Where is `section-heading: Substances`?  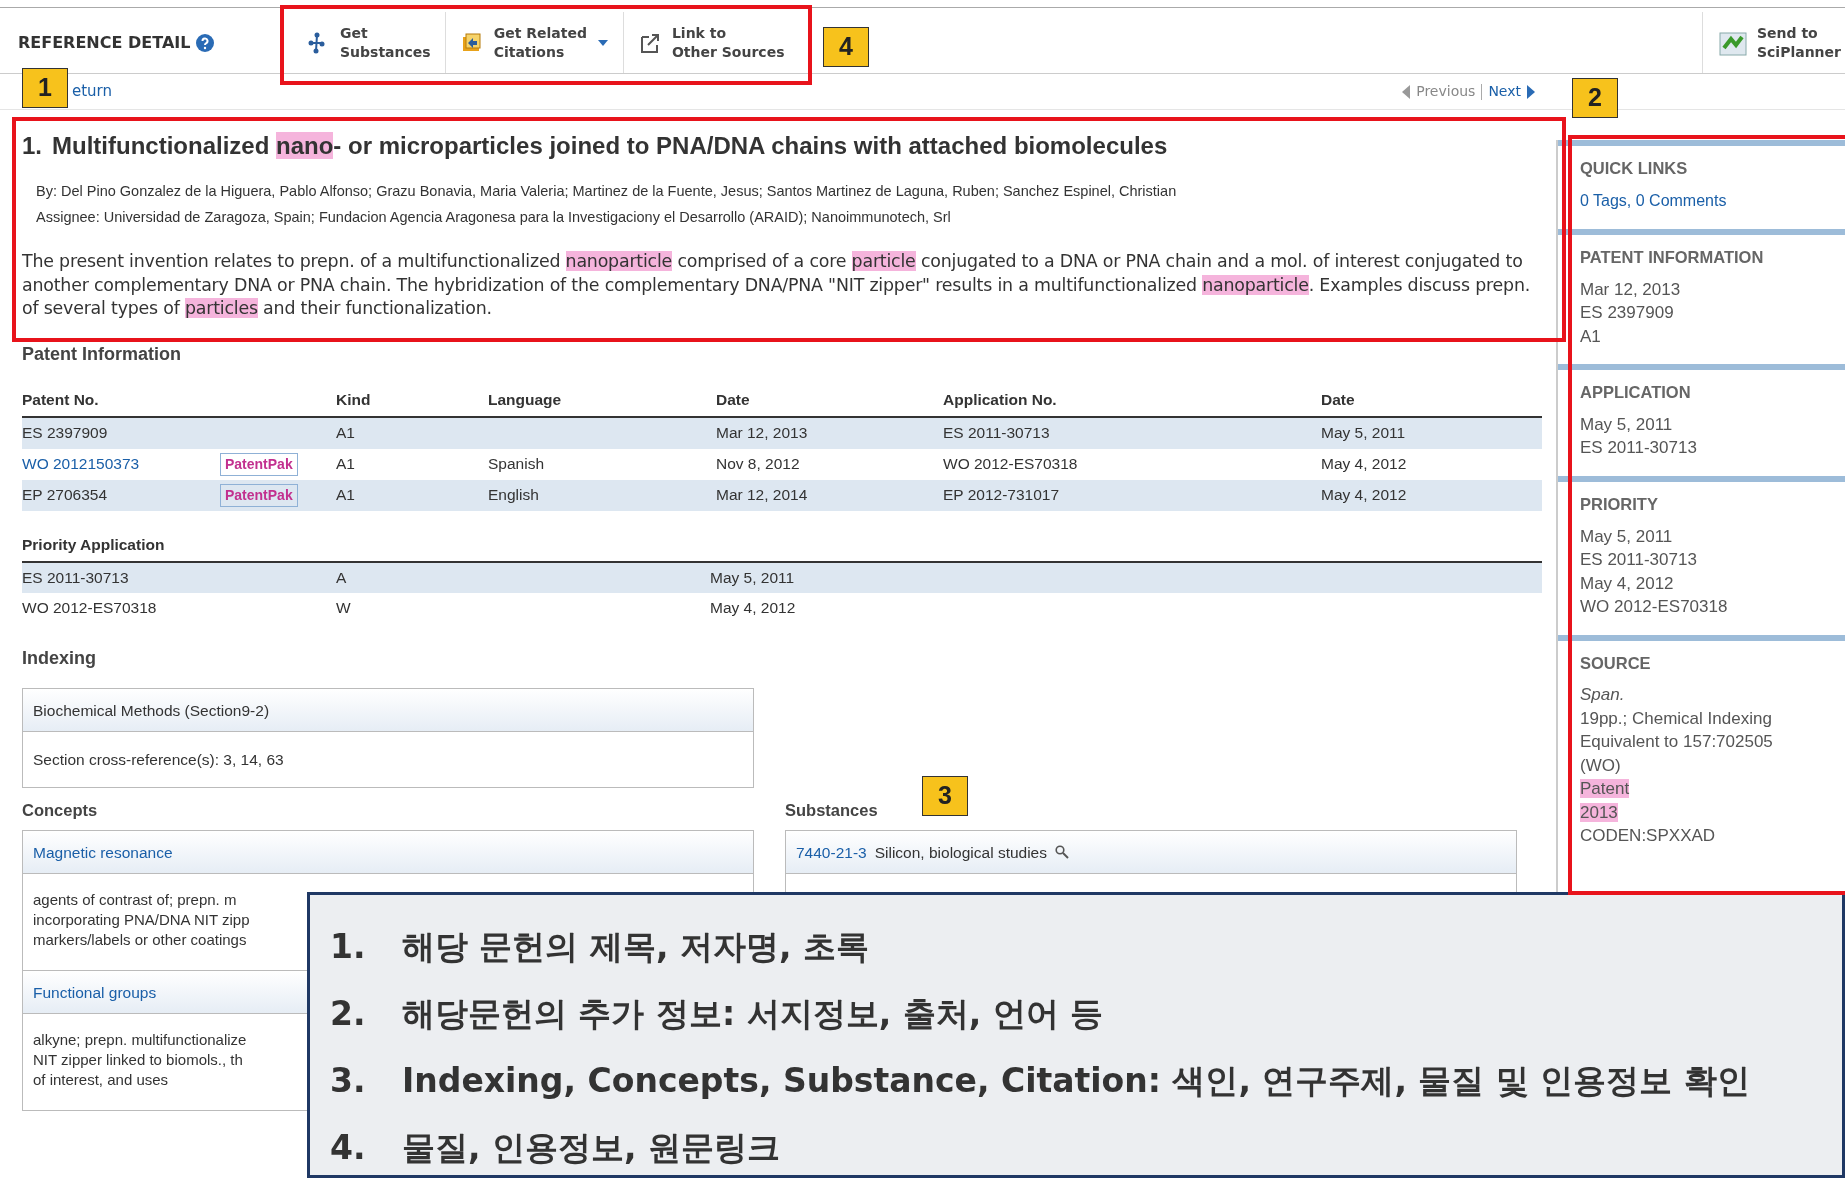 section-heading: Substances is located at coordinates (831, 810).